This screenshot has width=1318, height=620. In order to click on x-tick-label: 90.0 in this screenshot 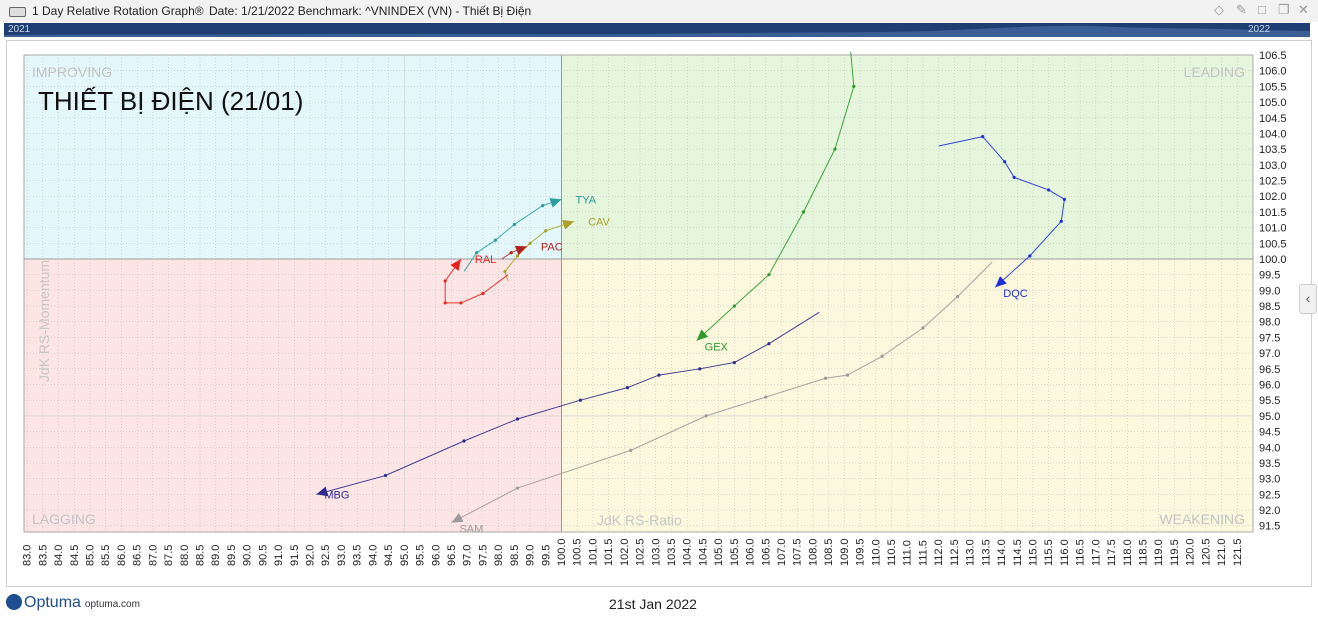, I will do `click(248, 555)`.